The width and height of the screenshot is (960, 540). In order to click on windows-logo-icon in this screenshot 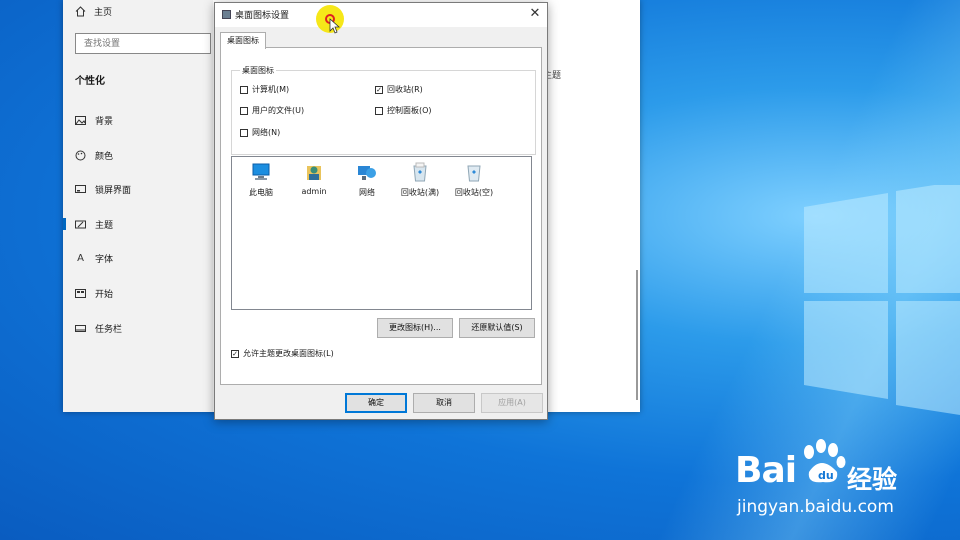, I will do `click(882, 300)`.